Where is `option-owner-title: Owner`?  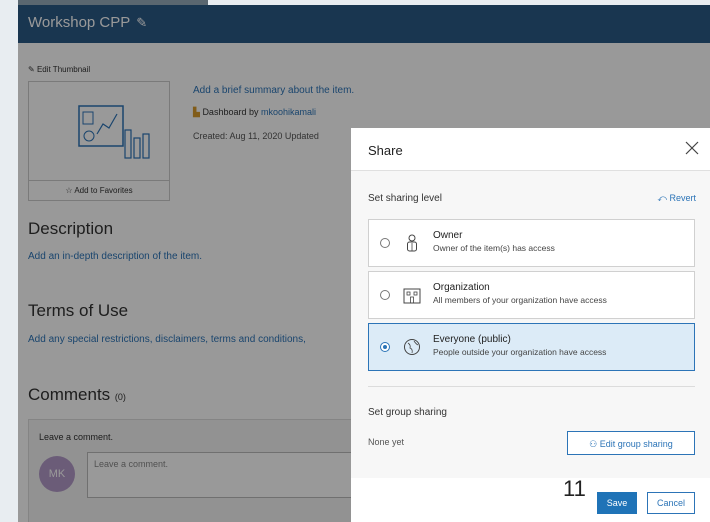
option-owner-title: Owner is located at coordinates (448, 235).